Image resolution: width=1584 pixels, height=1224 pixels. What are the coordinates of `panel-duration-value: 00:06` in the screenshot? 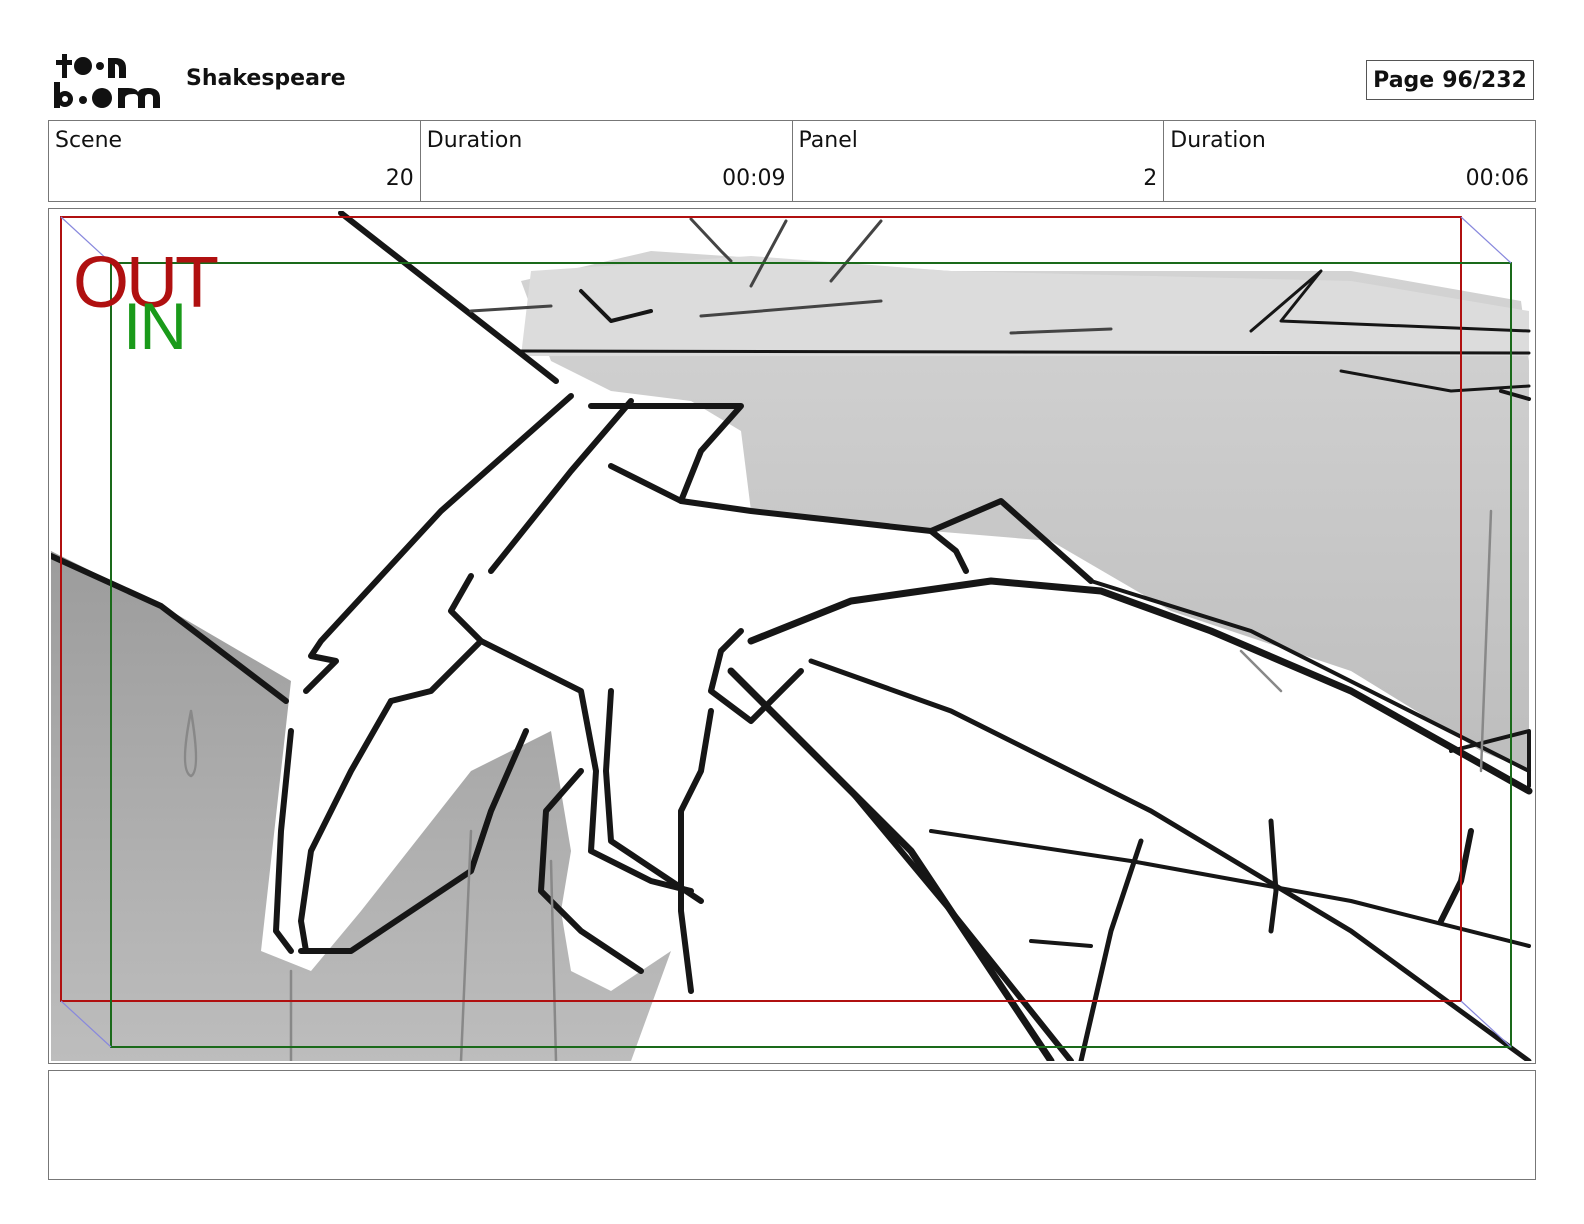 It's located at (1497, 178).